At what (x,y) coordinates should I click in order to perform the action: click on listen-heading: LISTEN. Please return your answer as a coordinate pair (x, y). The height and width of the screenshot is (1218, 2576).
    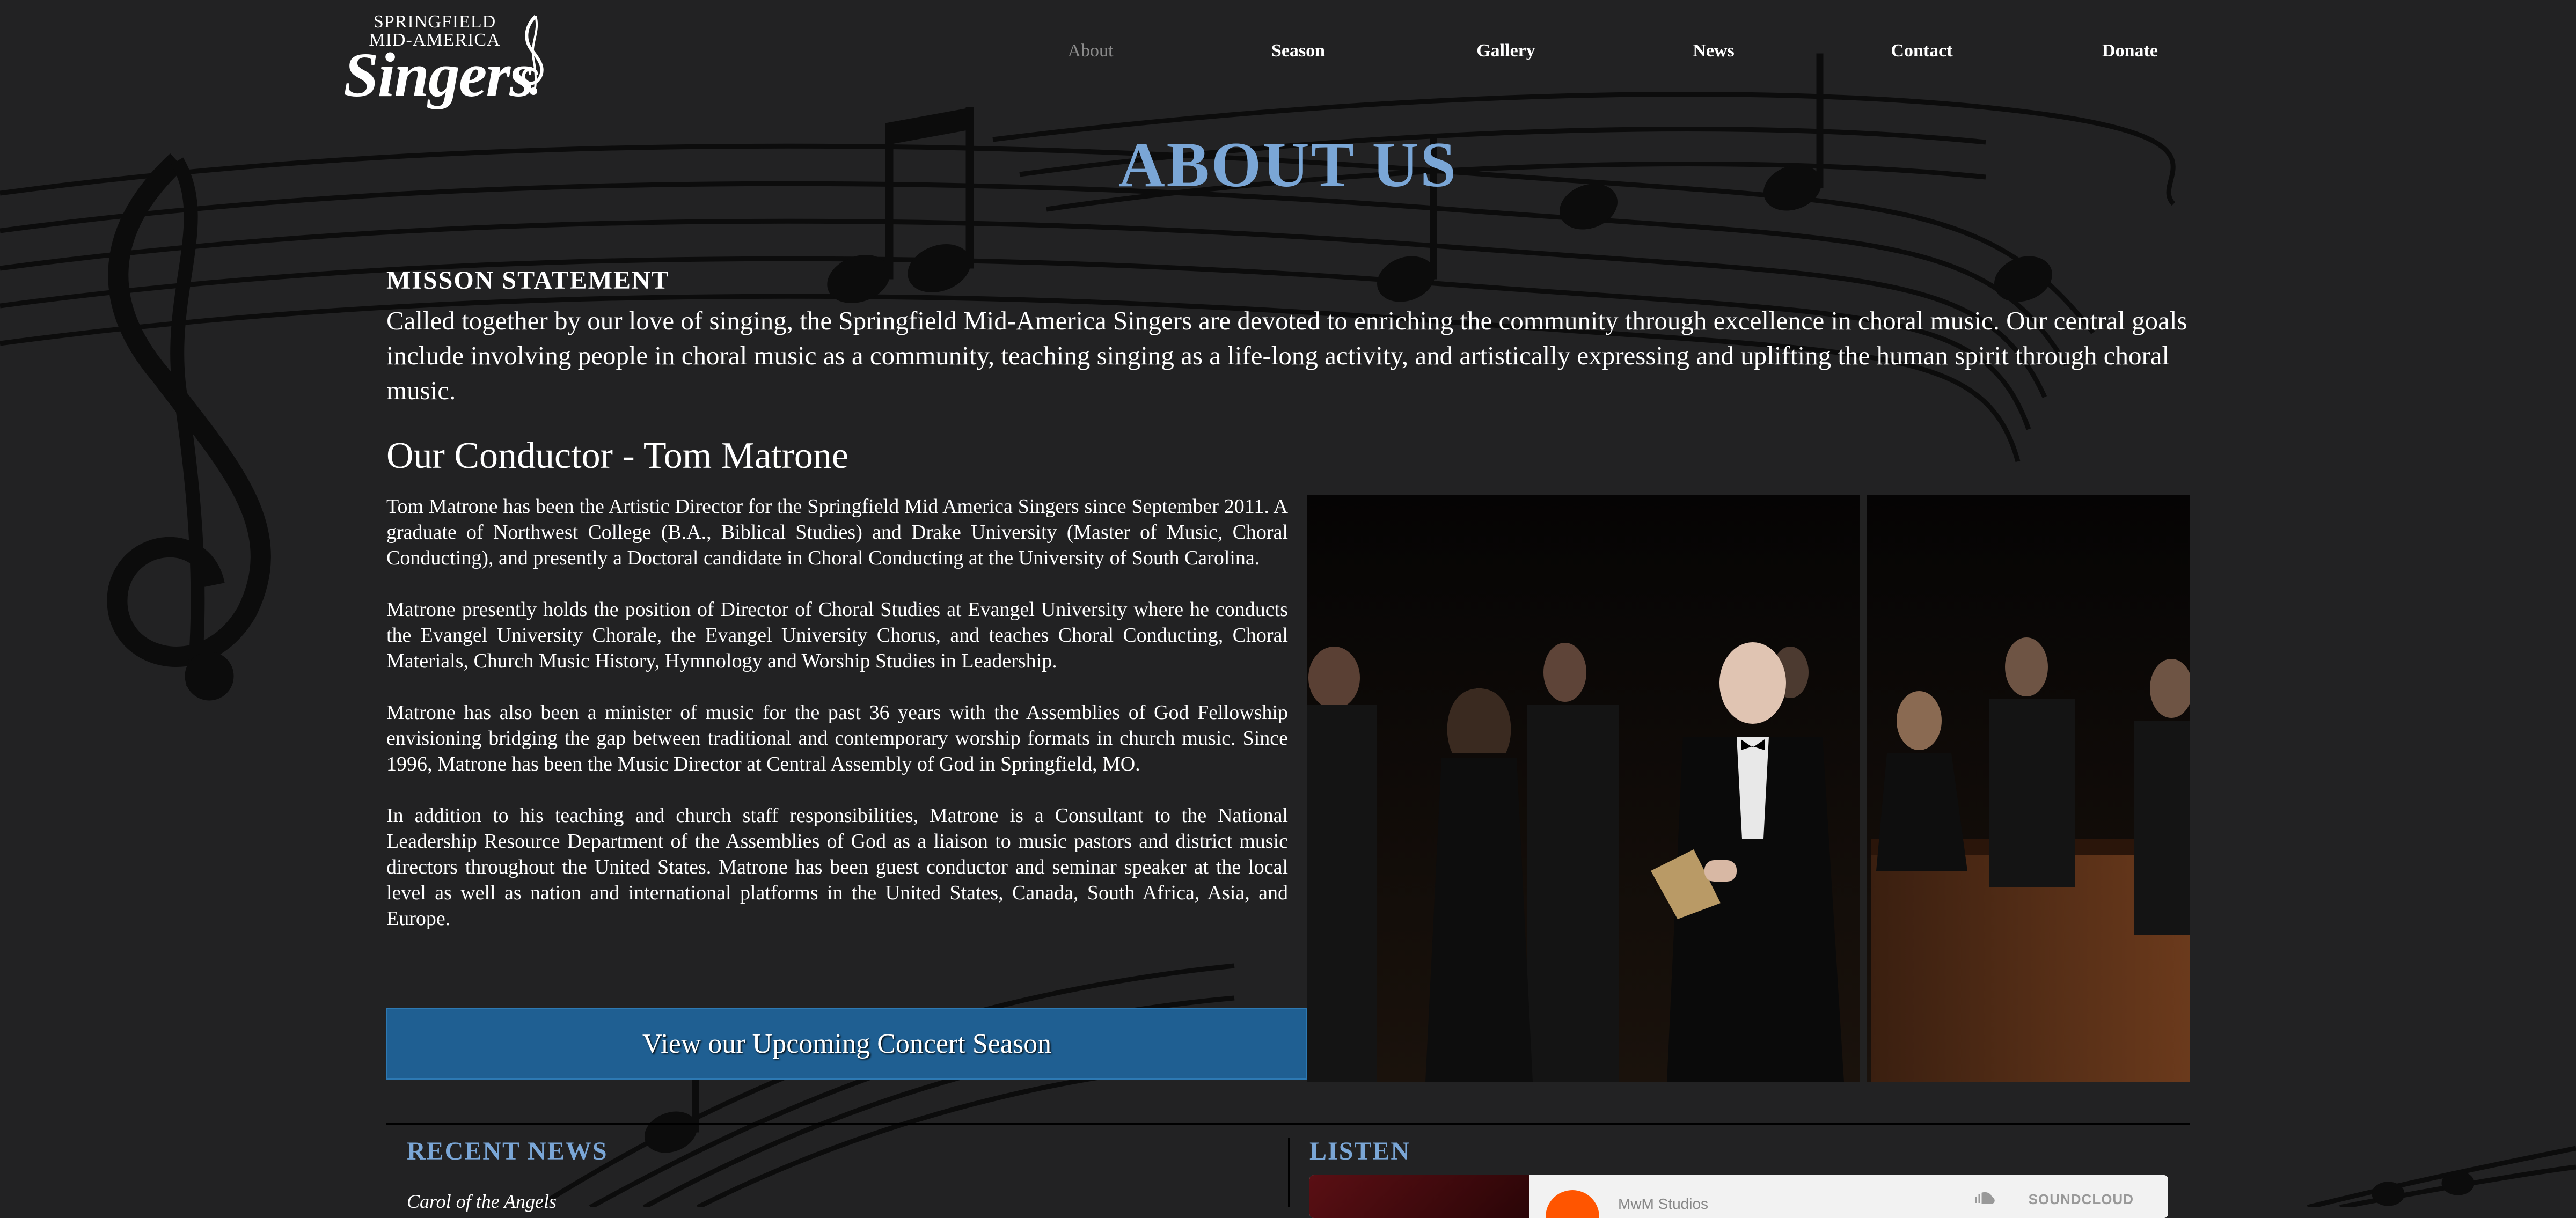
    Looking at the image, I should click on (1360, 1151).